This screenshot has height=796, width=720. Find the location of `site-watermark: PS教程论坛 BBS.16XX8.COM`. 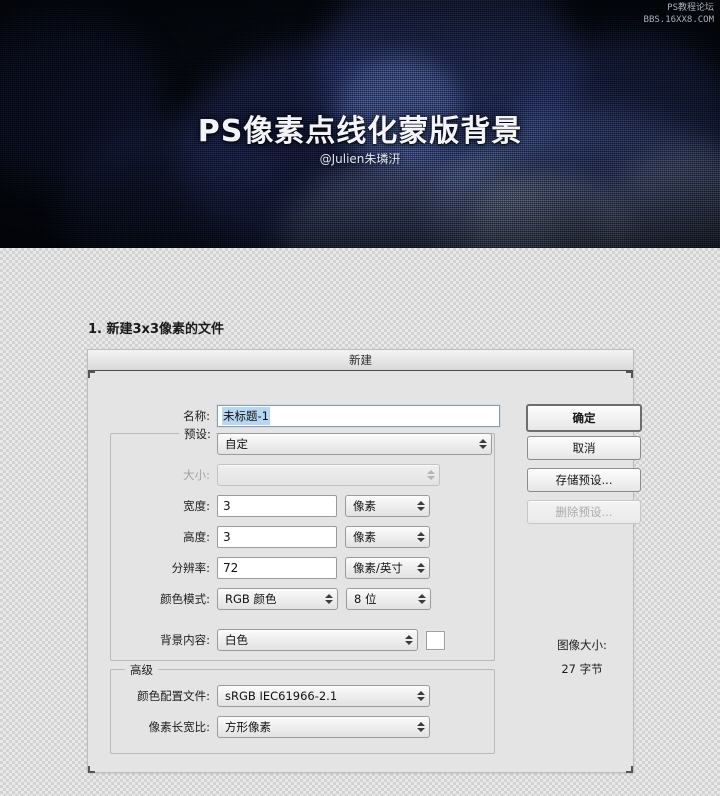

site-watermark: PS教程论坛 BBS.16XX8.COM is located at coordinates (679, 14).